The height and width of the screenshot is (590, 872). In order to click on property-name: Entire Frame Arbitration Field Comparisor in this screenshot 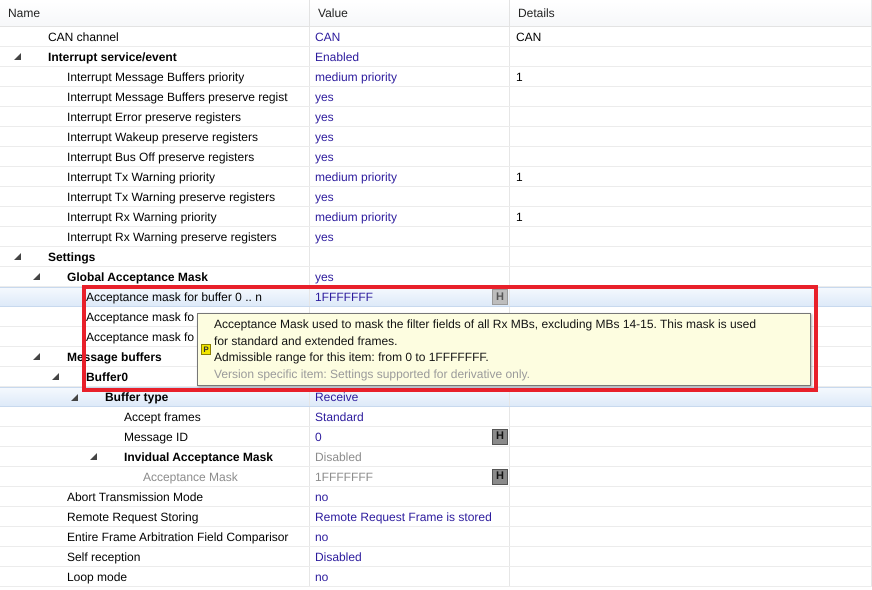, I will do `click(177, 537)`.